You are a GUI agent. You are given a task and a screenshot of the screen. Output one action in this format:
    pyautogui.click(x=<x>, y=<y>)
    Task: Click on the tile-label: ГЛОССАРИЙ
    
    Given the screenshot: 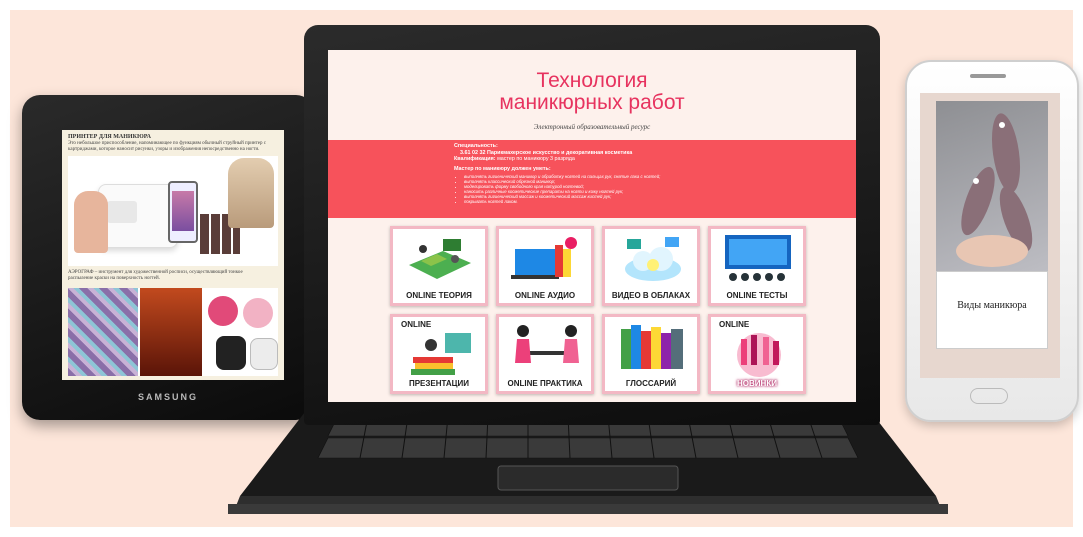 What is the action you would take?
    pyautogui.click(x=651, y=383)
    